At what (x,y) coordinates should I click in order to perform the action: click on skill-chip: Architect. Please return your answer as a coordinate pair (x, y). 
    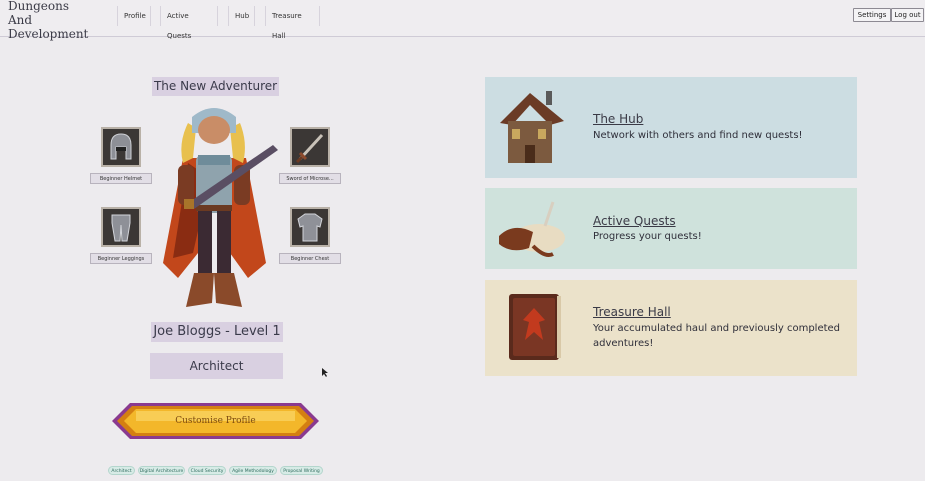
    Looking at the image, I should click on (121, 470).